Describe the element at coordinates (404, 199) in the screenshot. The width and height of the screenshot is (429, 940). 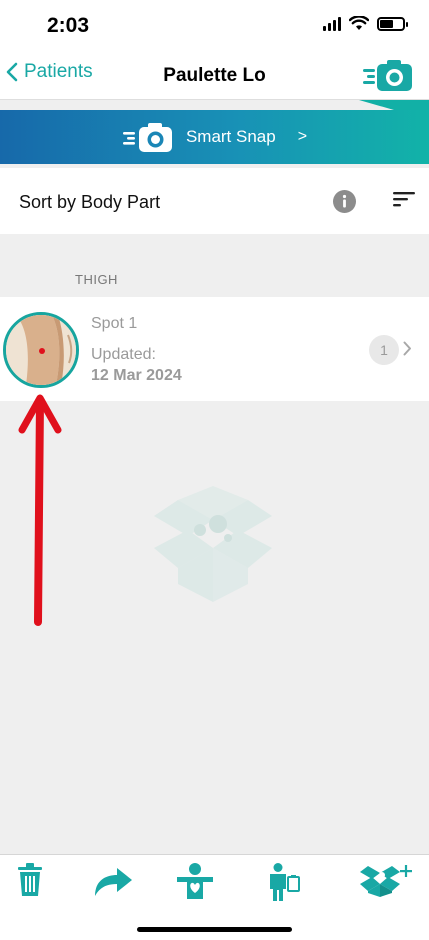
I see `sort-lines-icon` at that location.